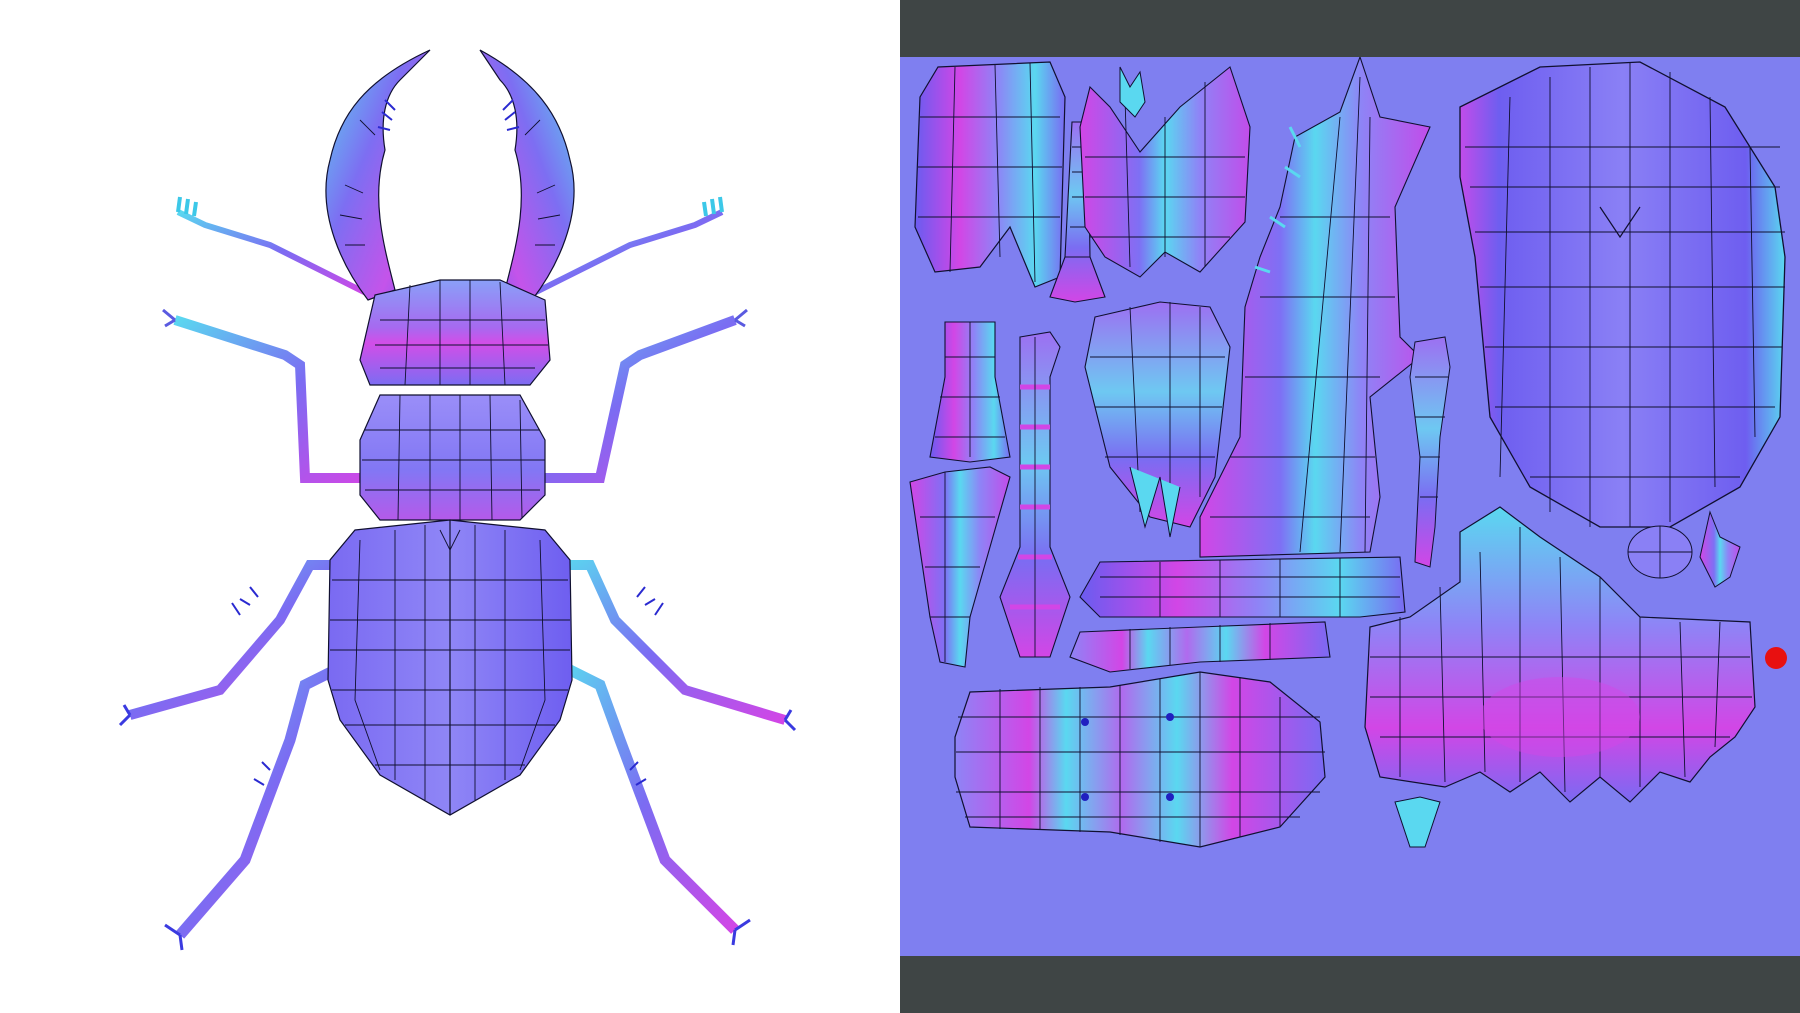  What do you see at coordinates (970, 392) in the screenshot?
I see `uv-island-leg-a` at bounding box center [970, 392].